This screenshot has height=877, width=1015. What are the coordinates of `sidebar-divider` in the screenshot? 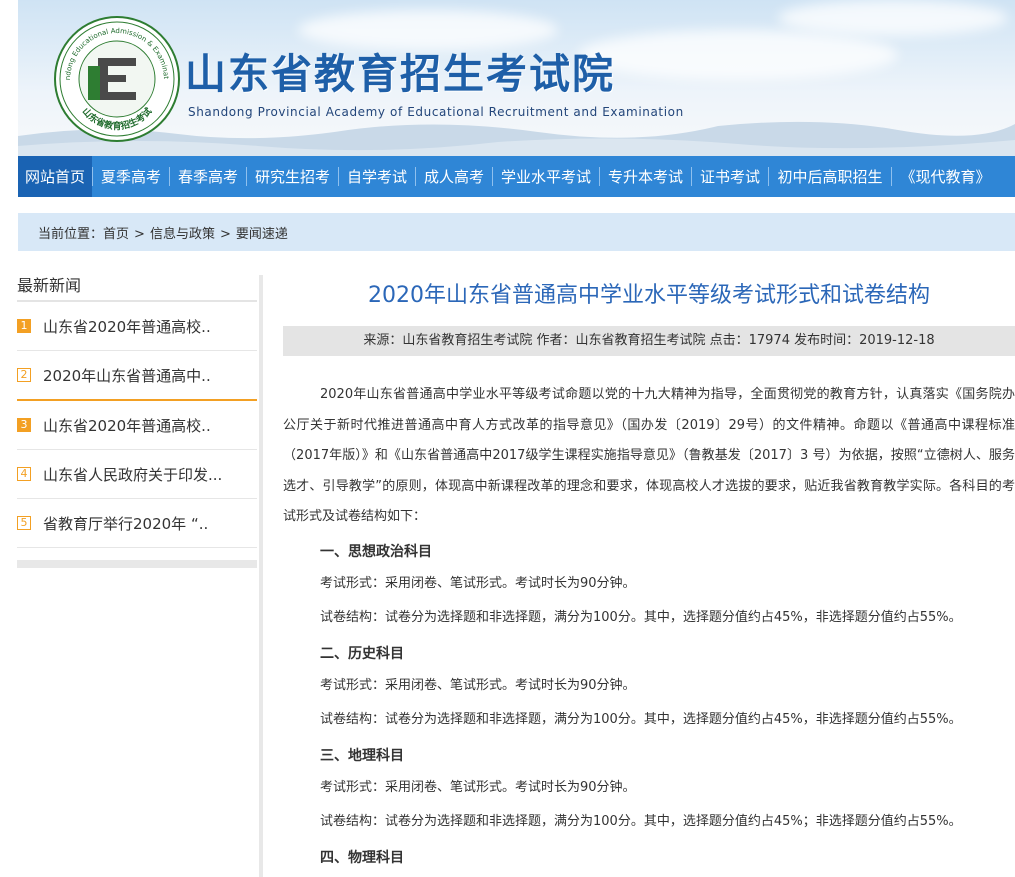 It's located at (261, 576).